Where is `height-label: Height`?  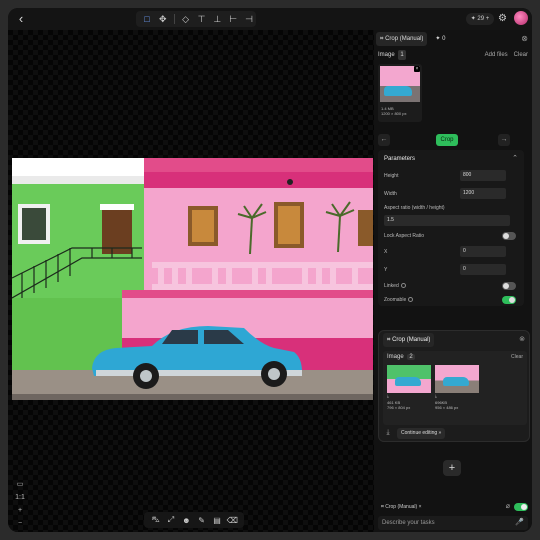
height-label: Height is located at coordinates (391, 176).